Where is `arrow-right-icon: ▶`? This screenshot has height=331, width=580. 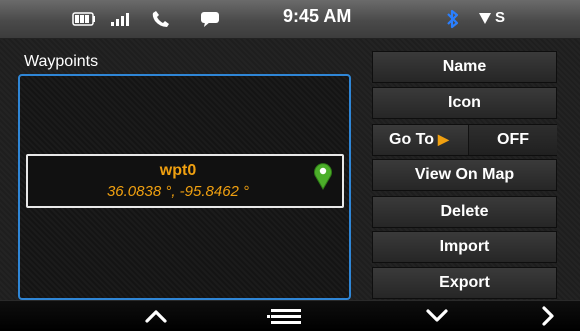 arrow-right-icon: ▶ is located at coordinates (443, 139).